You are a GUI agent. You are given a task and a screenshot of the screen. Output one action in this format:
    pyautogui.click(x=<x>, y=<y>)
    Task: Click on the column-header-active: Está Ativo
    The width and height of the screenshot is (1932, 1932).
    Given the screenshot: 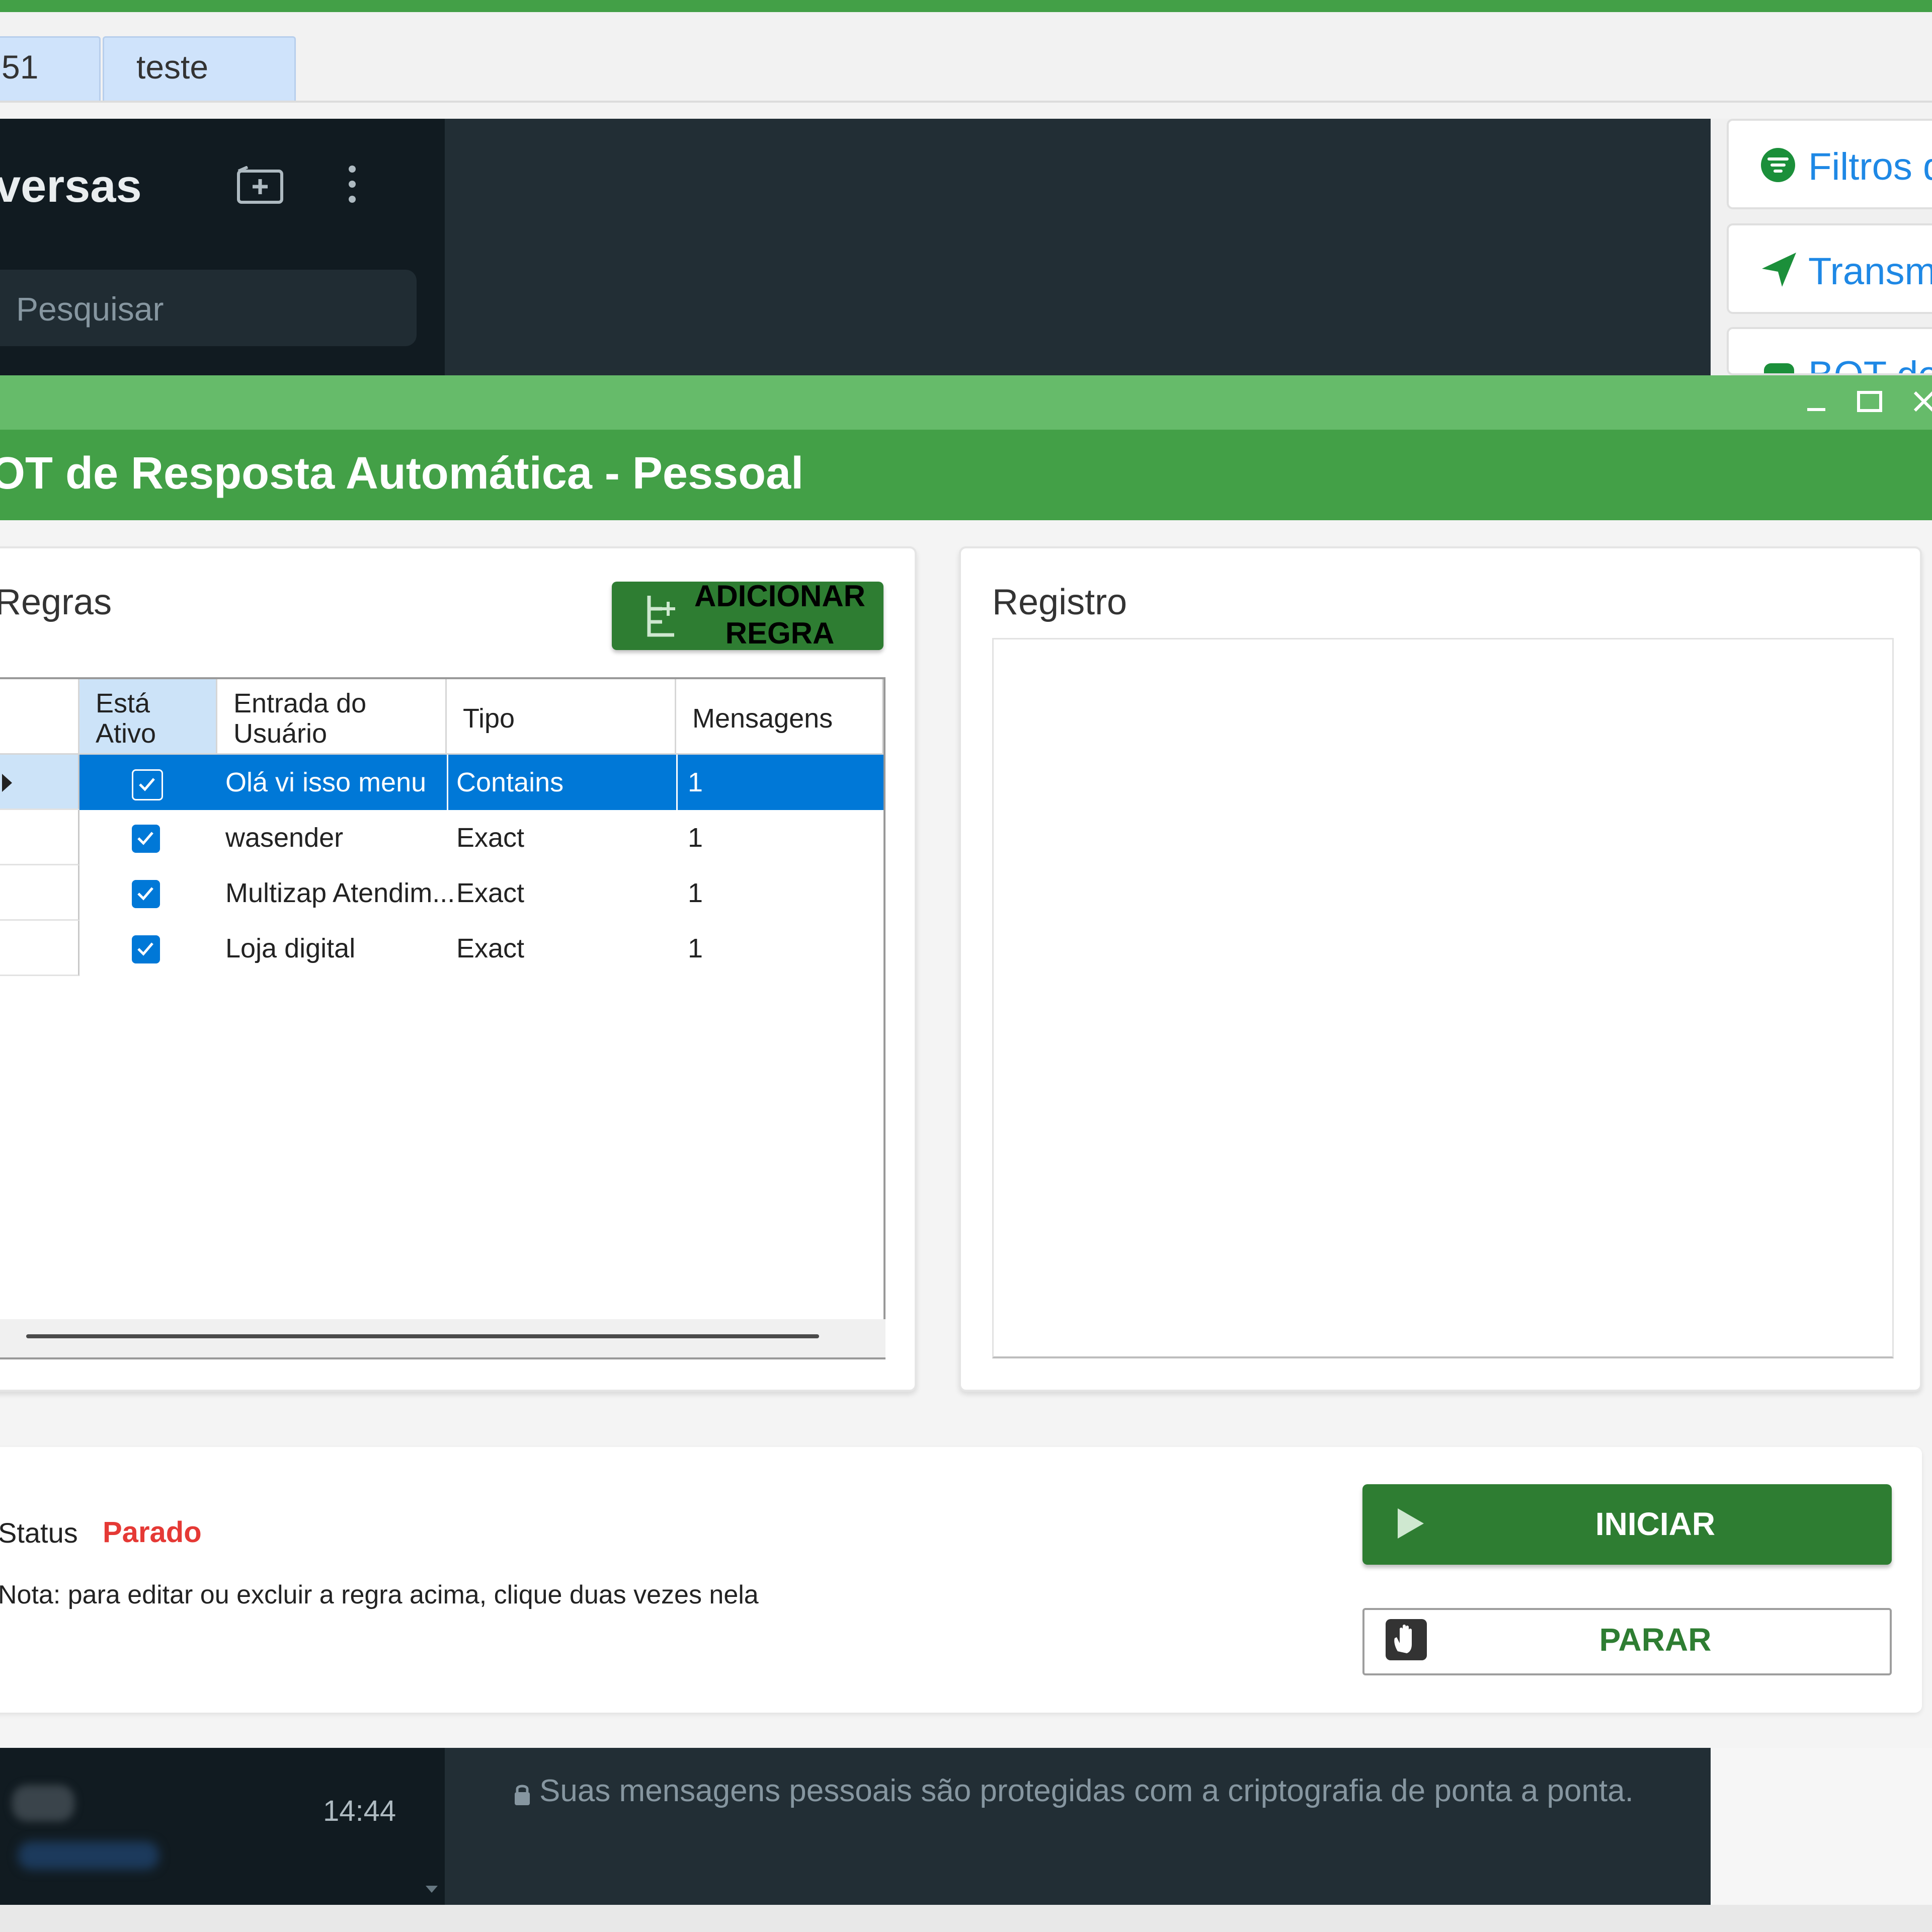 What is the action you would take?
    pyautogui.click(x=148, y=717)
    